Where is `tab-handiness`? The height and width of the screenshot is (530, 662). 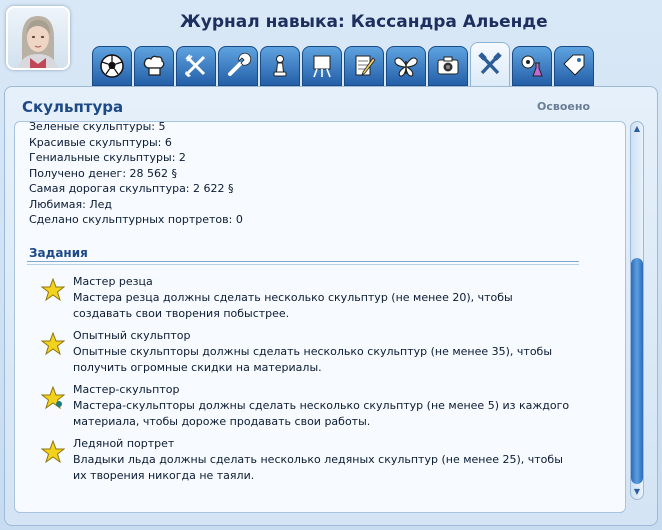
tab-handiness is located at coordinates (238, 66).